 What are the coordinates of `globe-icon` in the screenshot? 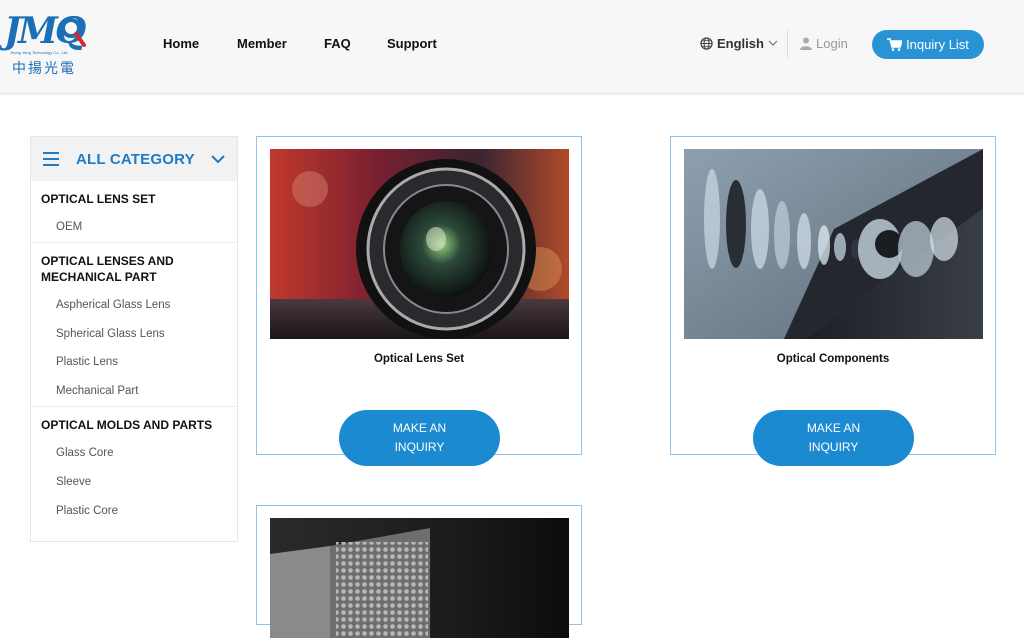 It's located at (706, 43).